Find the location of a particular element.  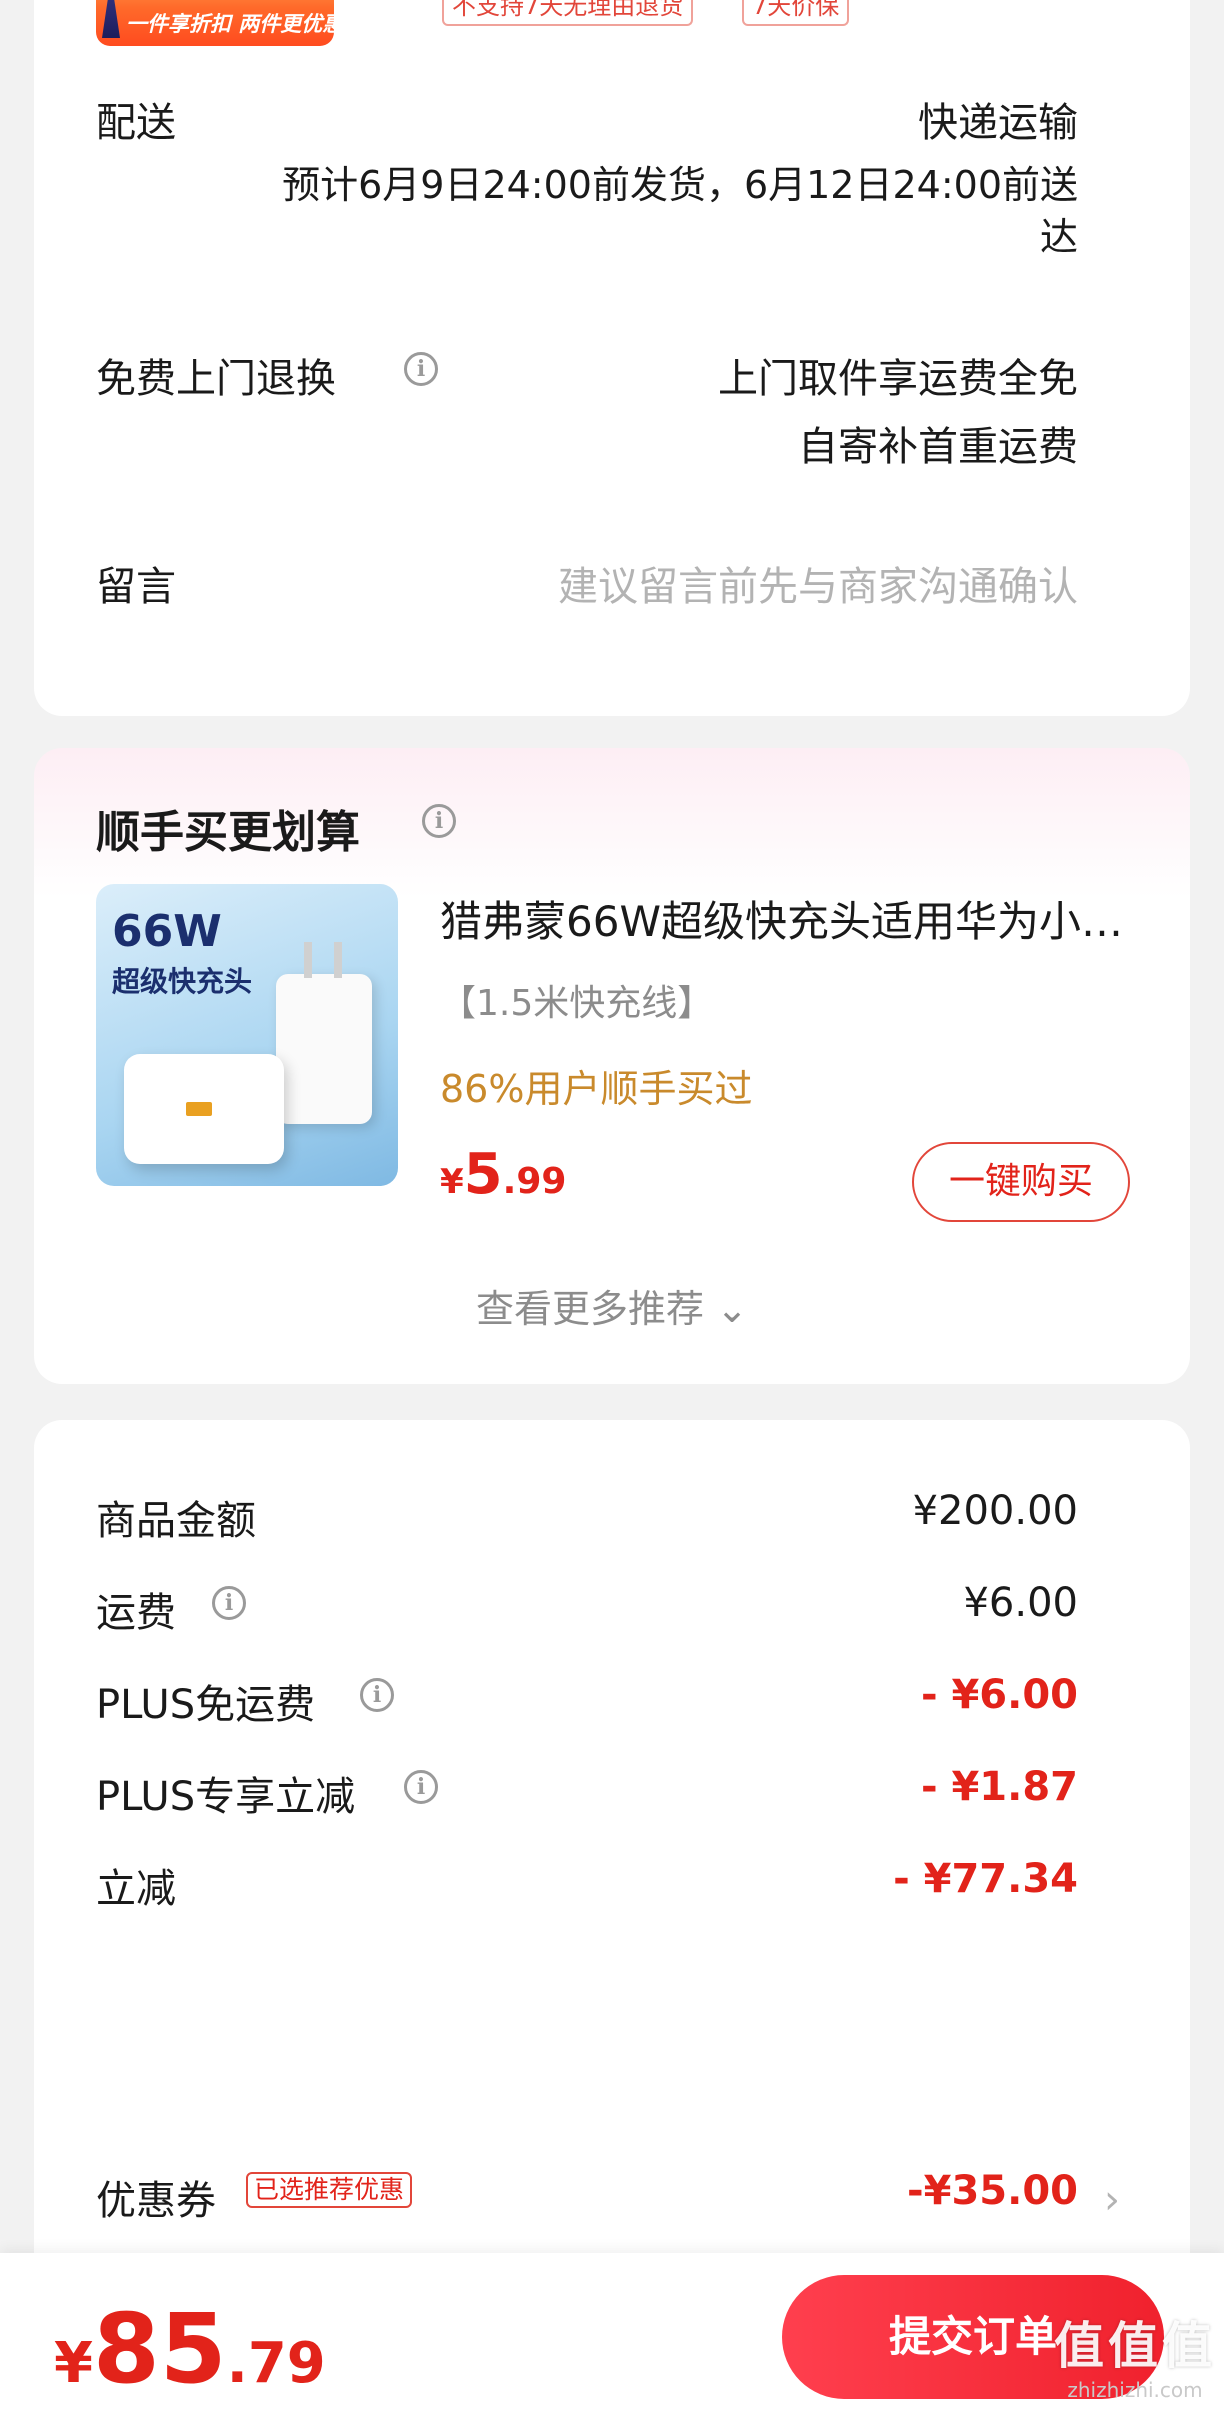

price-protect-tag: 7天价保 is located at coordinates (796, 13).